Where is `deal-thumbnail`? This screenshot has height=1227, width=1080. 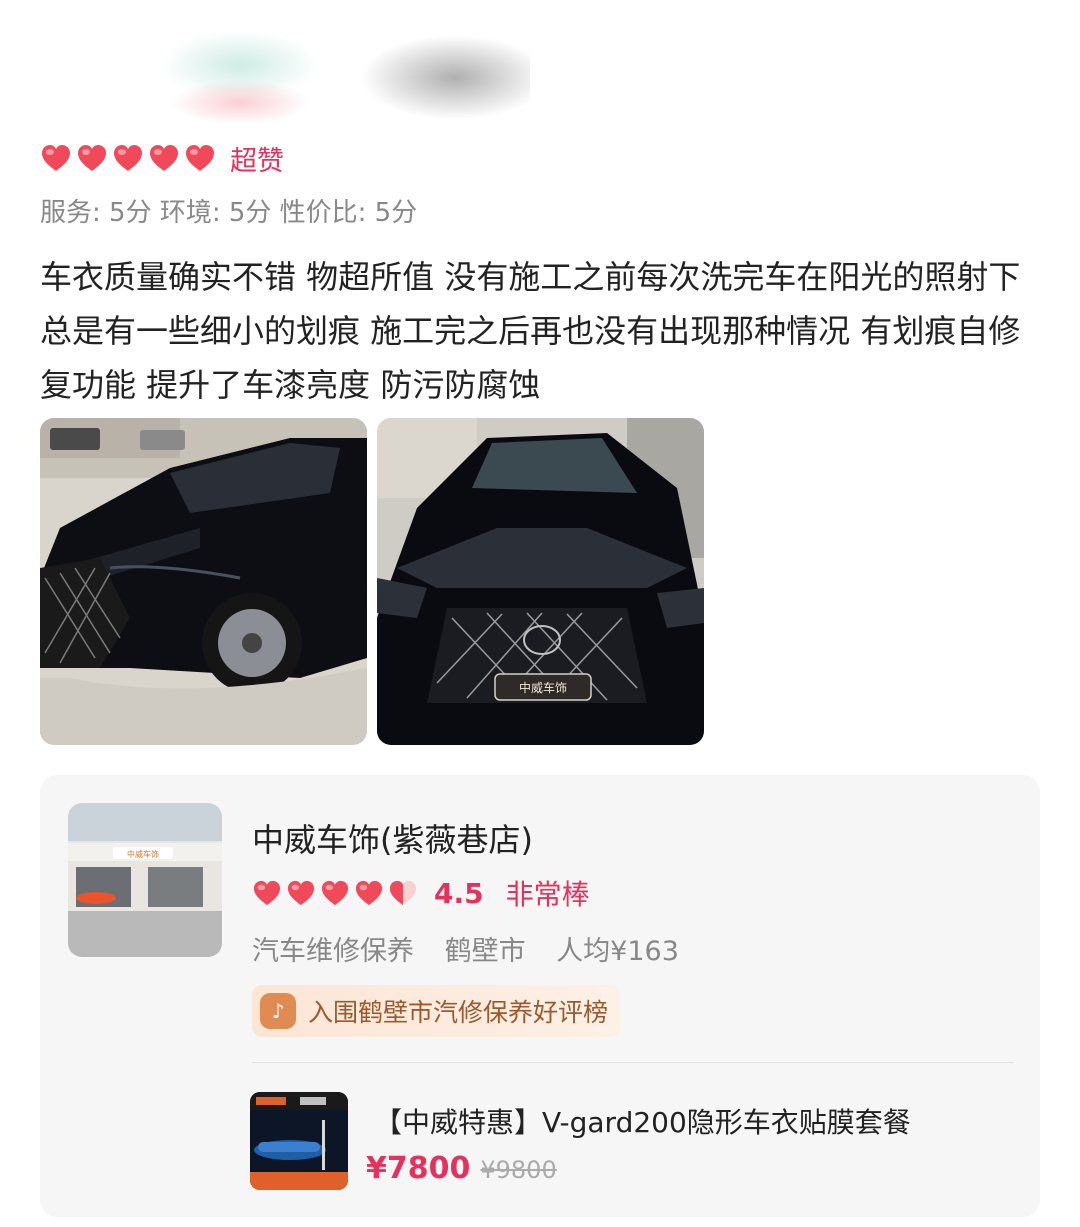
deal-thumbnail is located at coordinates (299, 1141).